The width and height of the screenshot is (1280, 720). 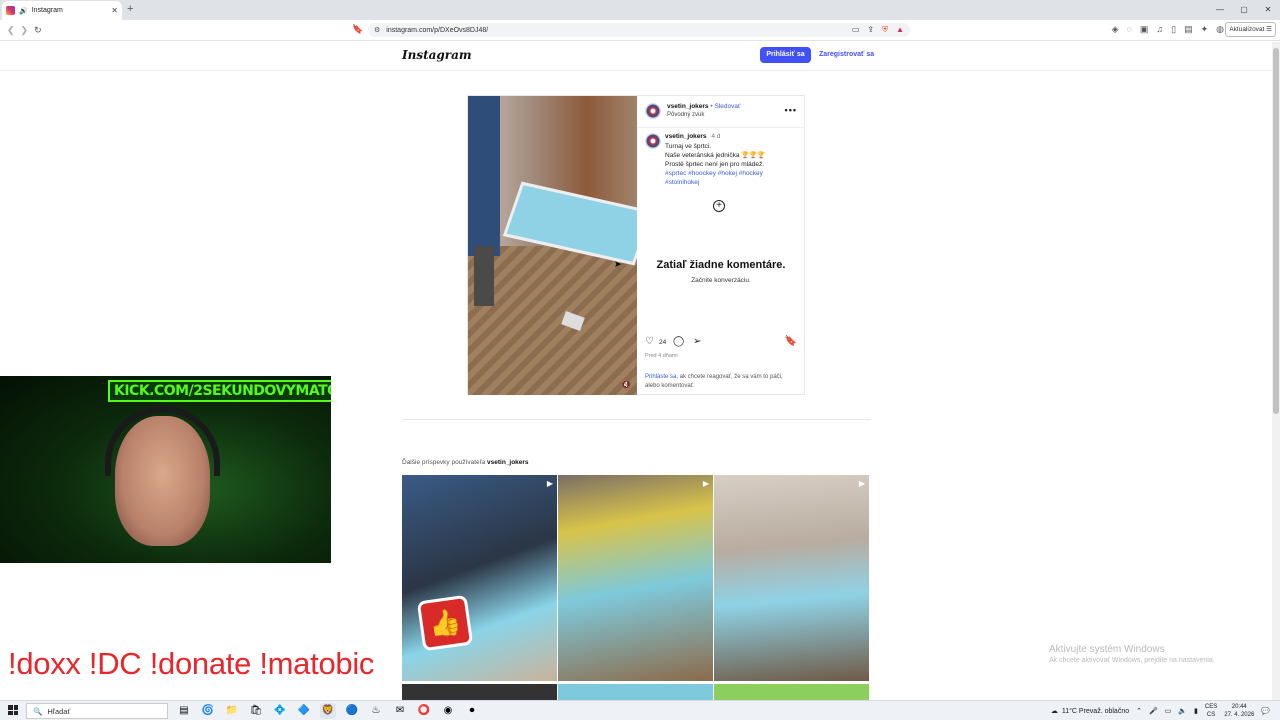 What do you see at coordinates (1129, 29) in the screenshot?
I see `chat-icon: ◌` at bounding box center [1129, 29].